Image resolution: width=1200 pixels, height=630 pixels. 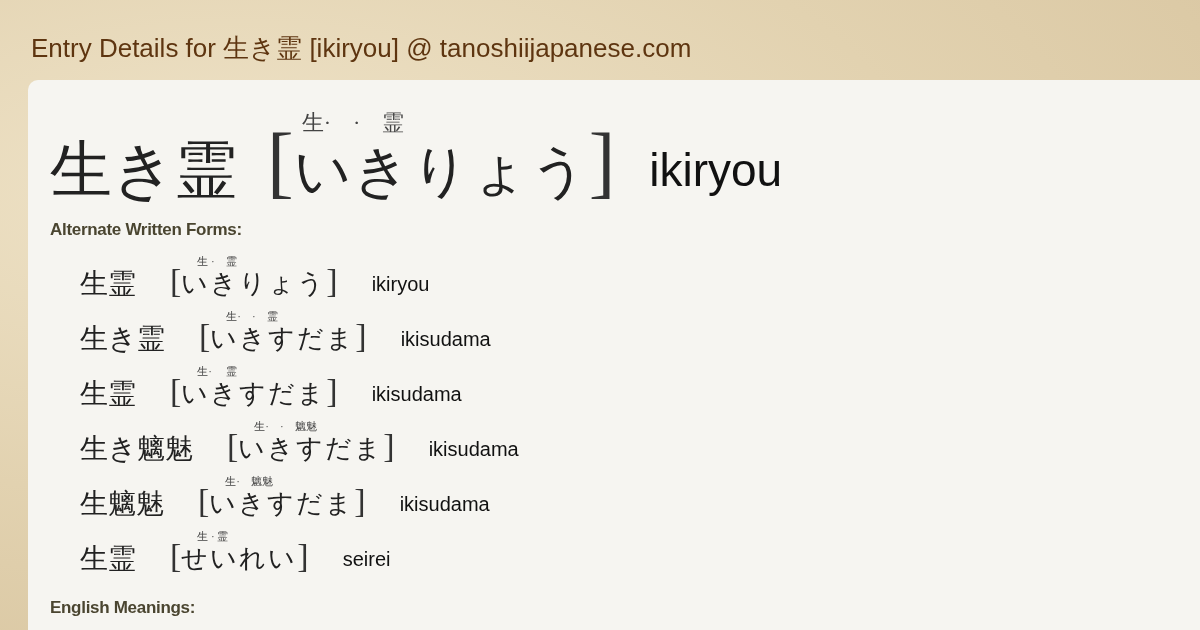 What do you see at coordinates (136, 449) in the screenshot?
I see `written-form: 生き魑魅` at bounding box center [136, 449].